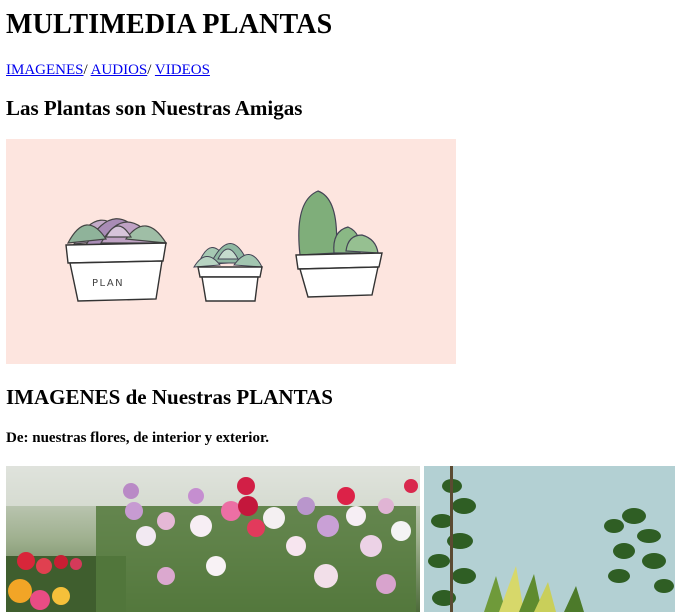 The width and height of the screenshot is (675, 612). I want to click on nav-link-audios: AUDIOS, so click(119, 70).